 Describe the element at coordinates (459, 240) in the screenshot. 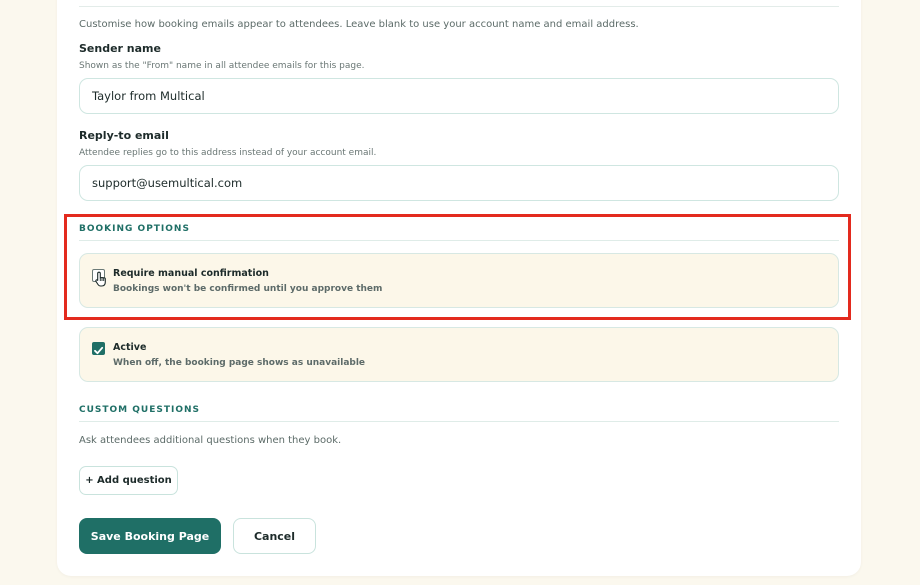

I see `booking-options-divider` at that location.